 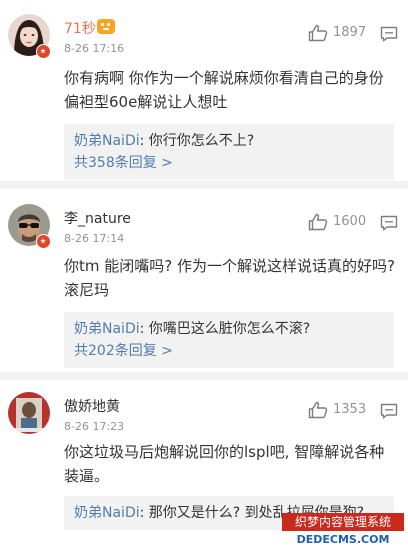 I want to click on like-count: 1897, so click(x=350, y=32).